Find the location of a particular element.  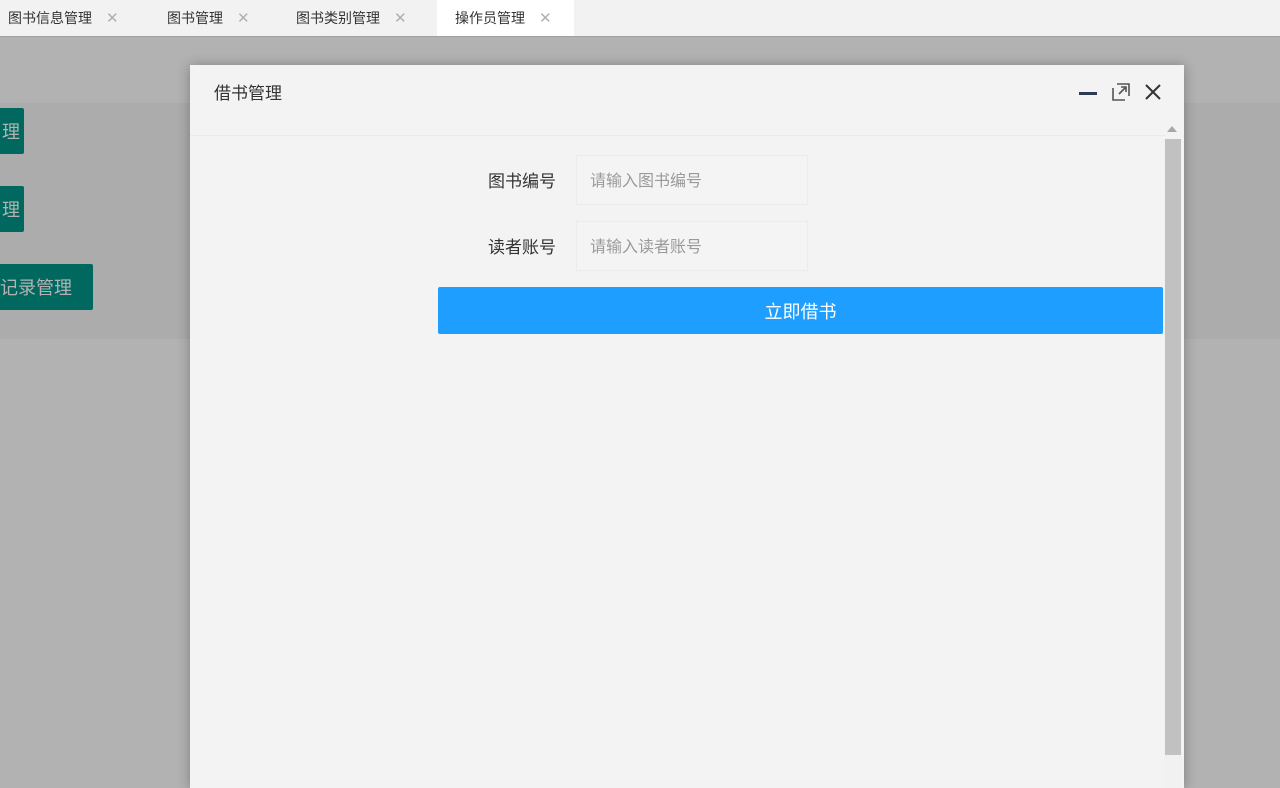

tab-bar: 图书信息管理 ✕ 图书管理 ✕ 图书类别管理 ✕ 操作员管理 ✕ is located at coordinates (640, 18).